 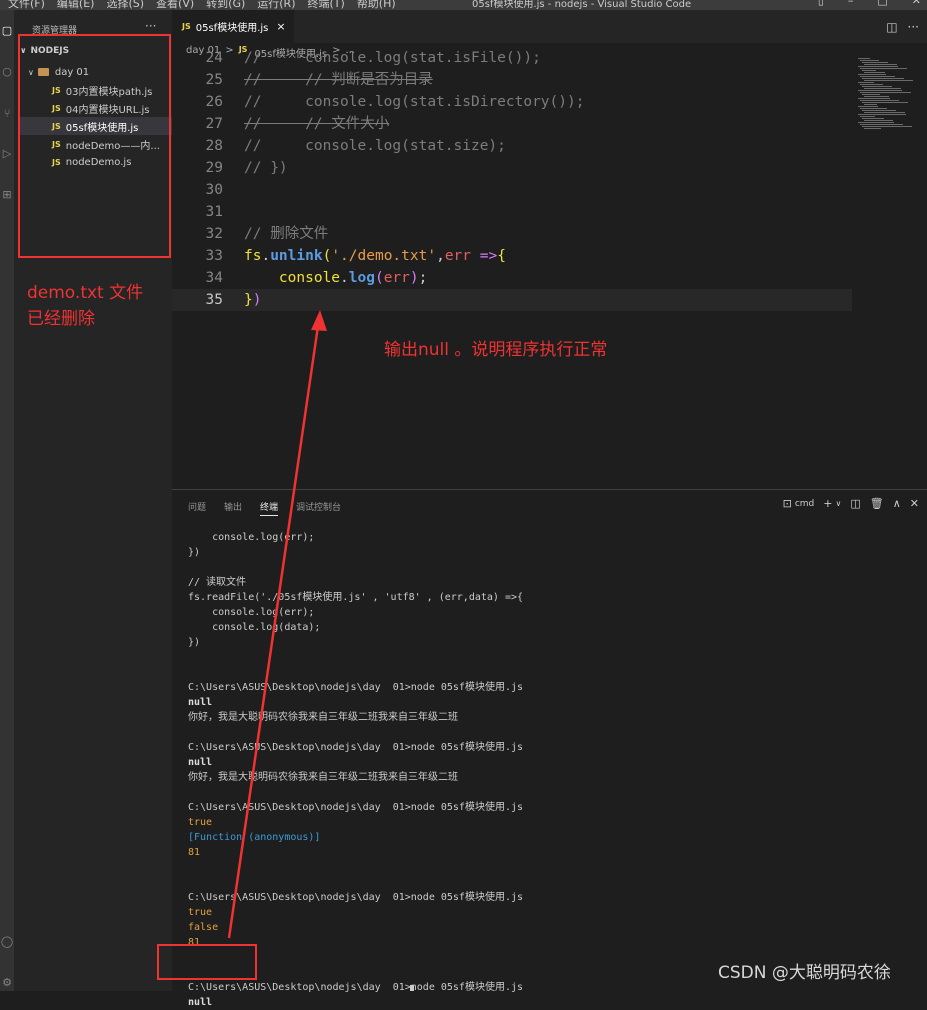 I want to click on terminal-line: [Function (anonymous)], so click(x=254, y=837).